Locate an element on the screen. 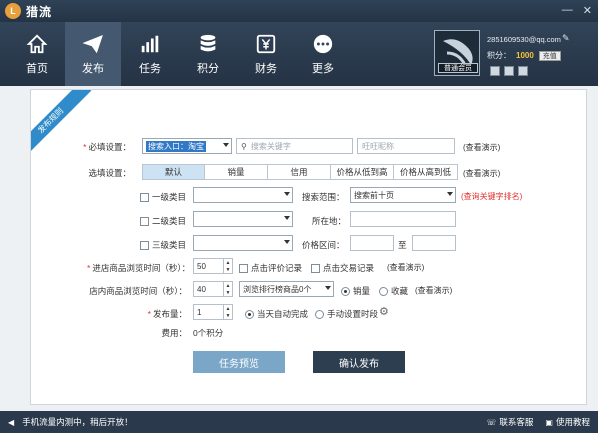 This screenshot has width=598, height=433. nav-item-finance: 财务 is located at coordinates (266, 54).